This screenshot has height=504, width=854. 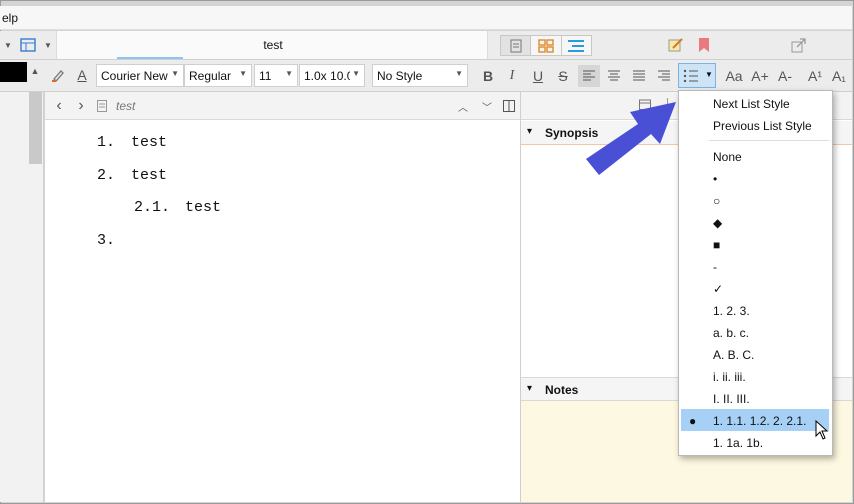 I want to click on bookmark-icon, so click(x=704, y=45).